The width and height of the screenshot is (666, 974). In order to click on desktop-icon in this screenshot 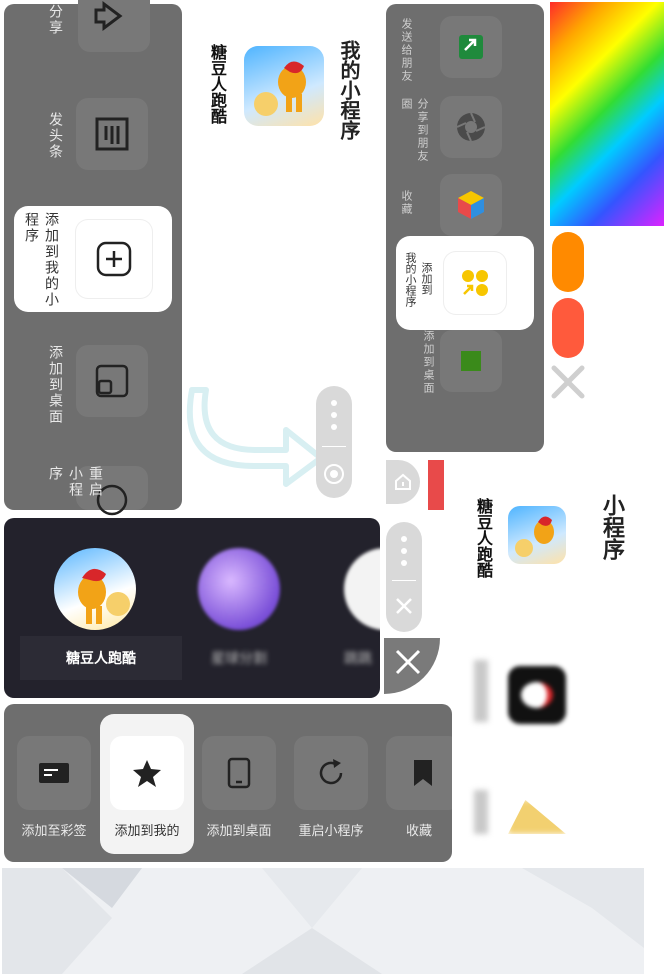, I will do `click(112, 381)`.